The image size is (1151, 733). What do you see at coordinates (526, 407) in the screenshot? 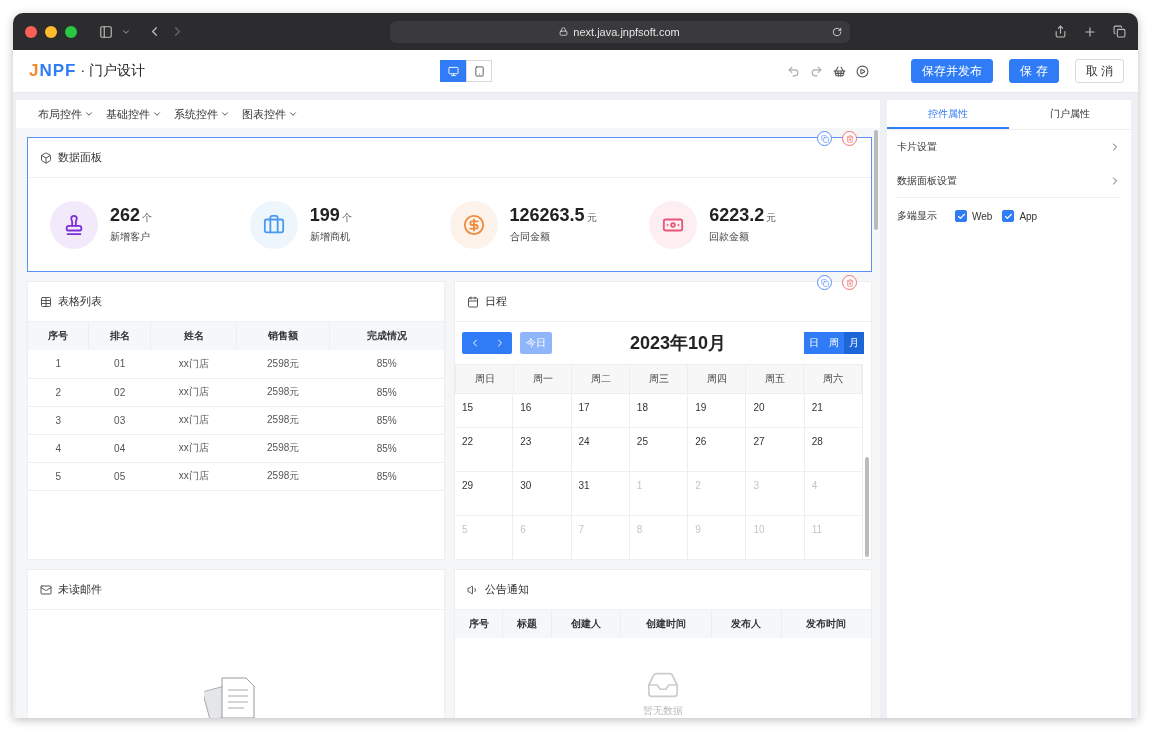
I see `day-number: 16` at bounding box center [526, 407].